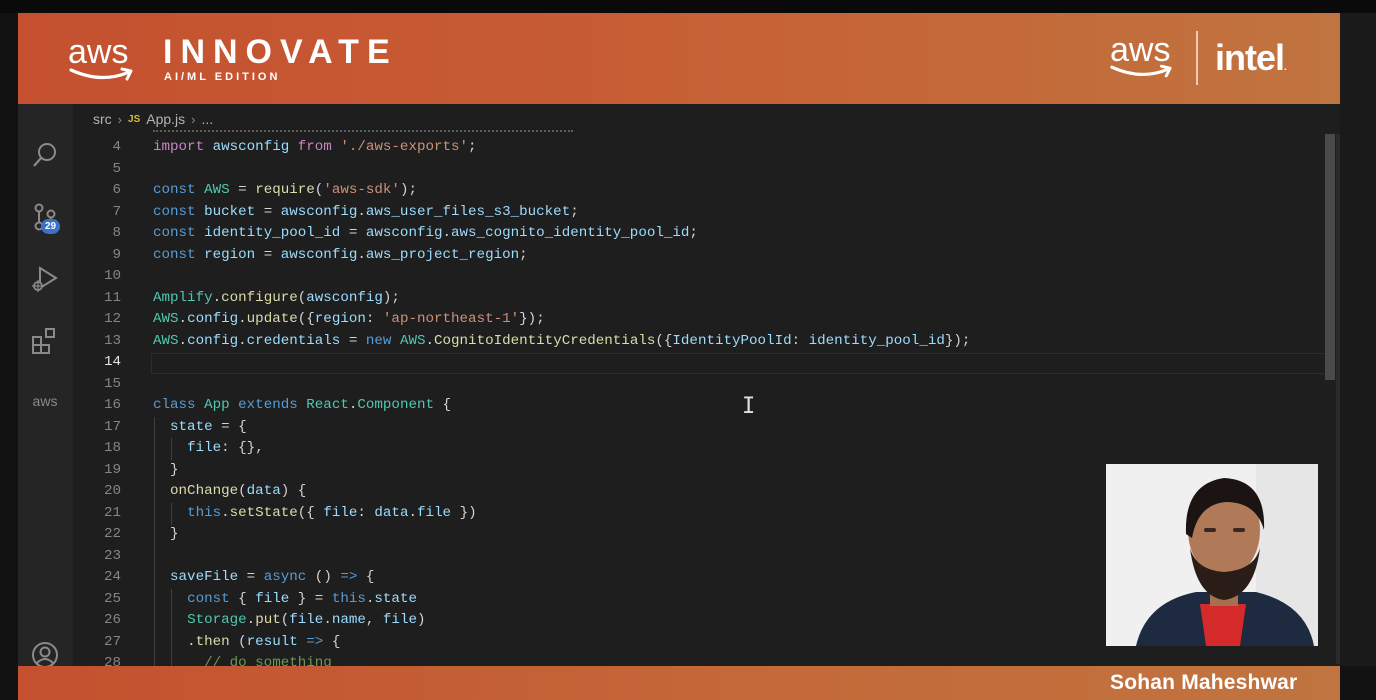 The width and height of the screenshot is (1376, 700). What do you see at coordinates (285, 600) in the screenshot?
I see `code-text: const { file } = this.state` at bounding box center [285, 600].